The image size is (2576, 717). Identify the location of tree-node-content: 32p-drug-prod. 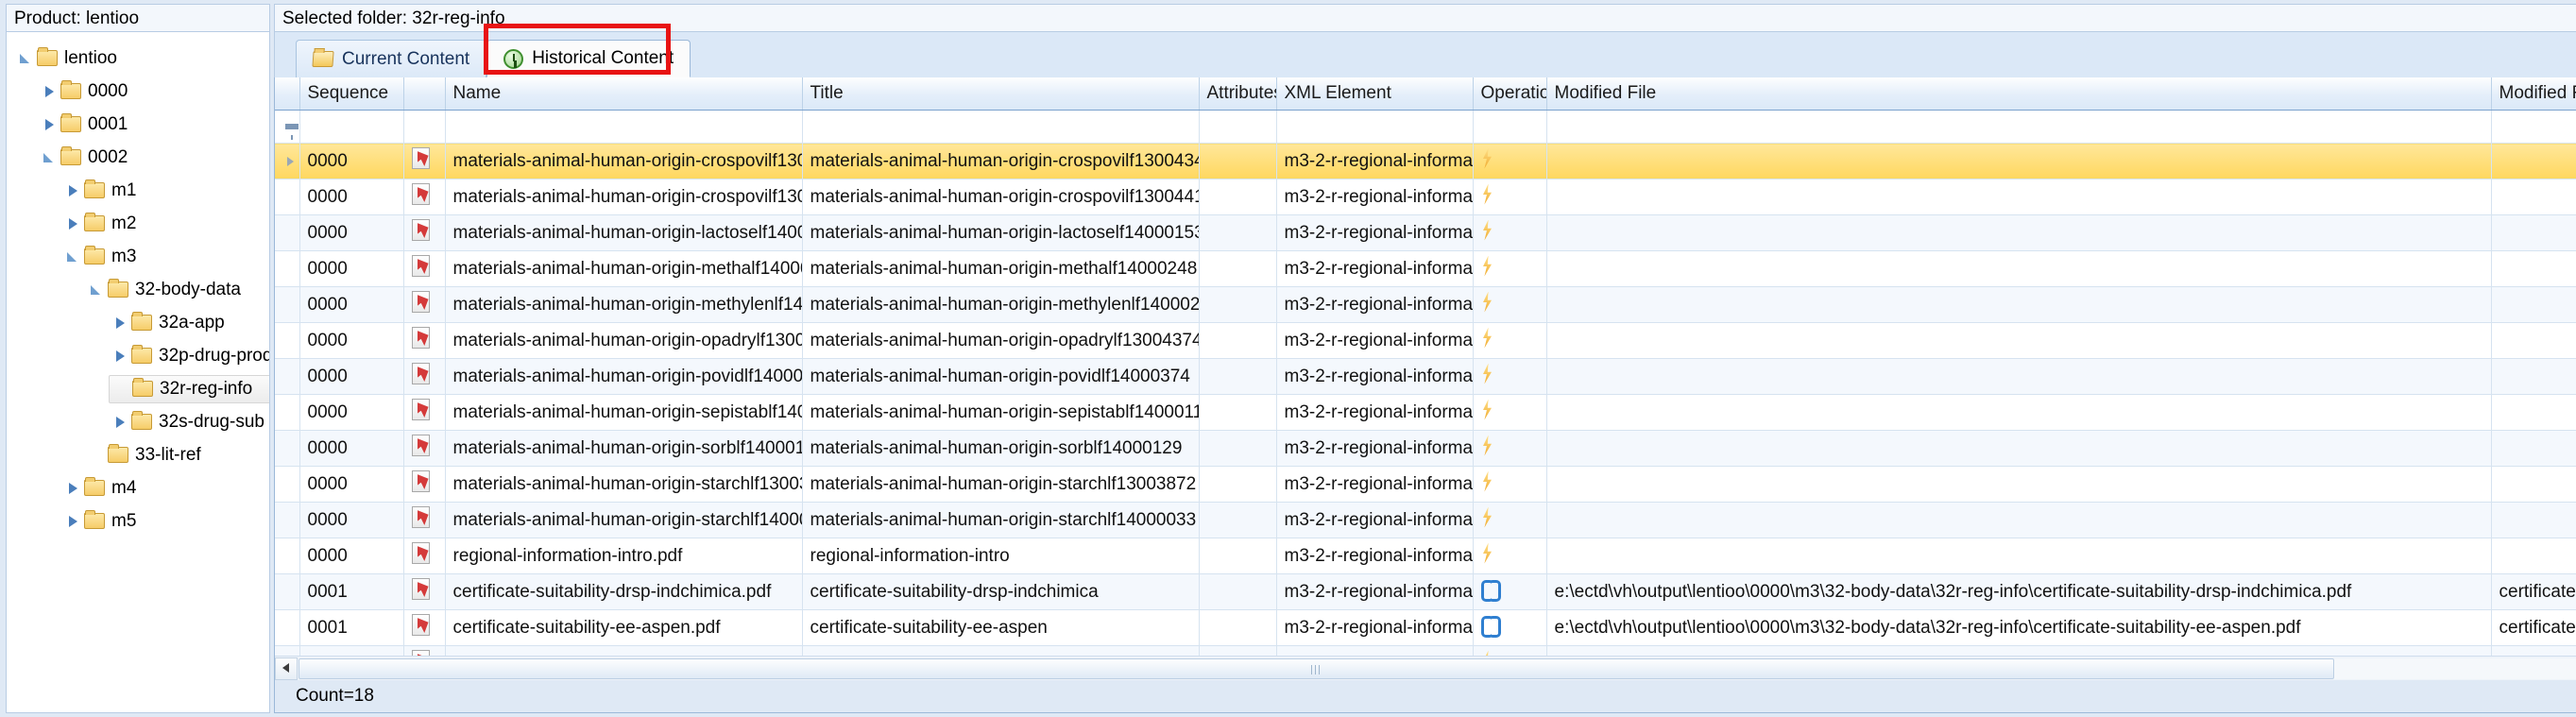
(189, 356).